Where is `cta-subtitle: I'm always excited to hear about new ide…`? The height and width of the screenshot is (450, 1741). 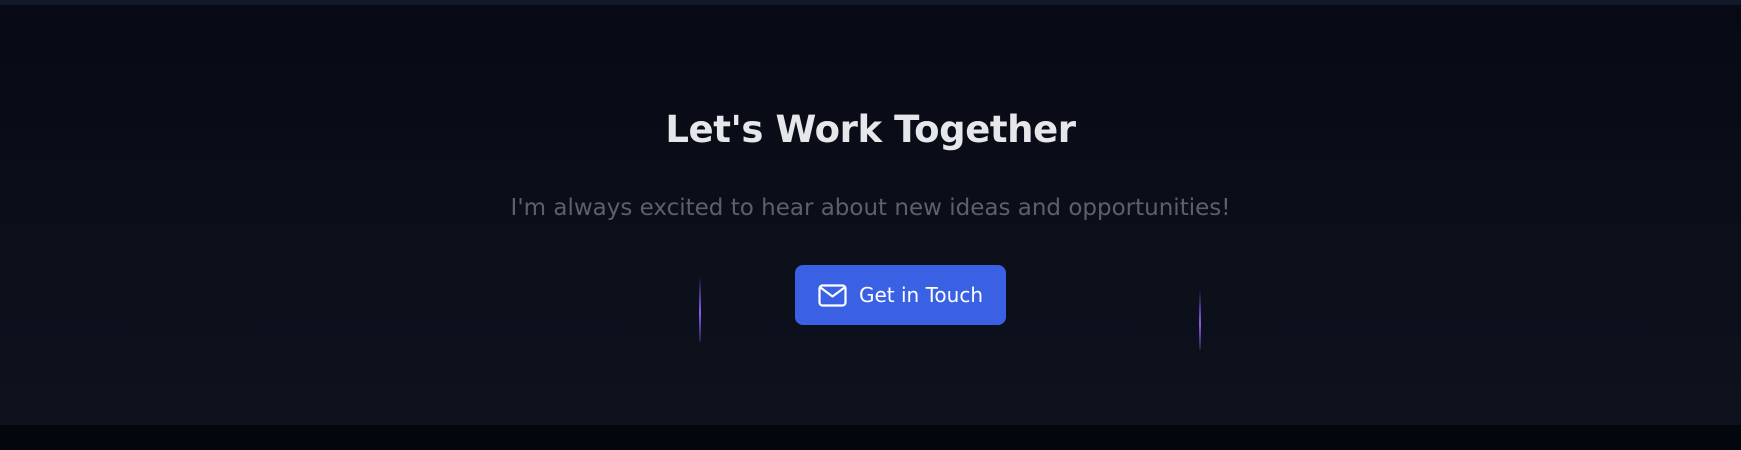
cta-subtitle: I'm always excited to hear about new ide… is located at coordinates (870, 208).